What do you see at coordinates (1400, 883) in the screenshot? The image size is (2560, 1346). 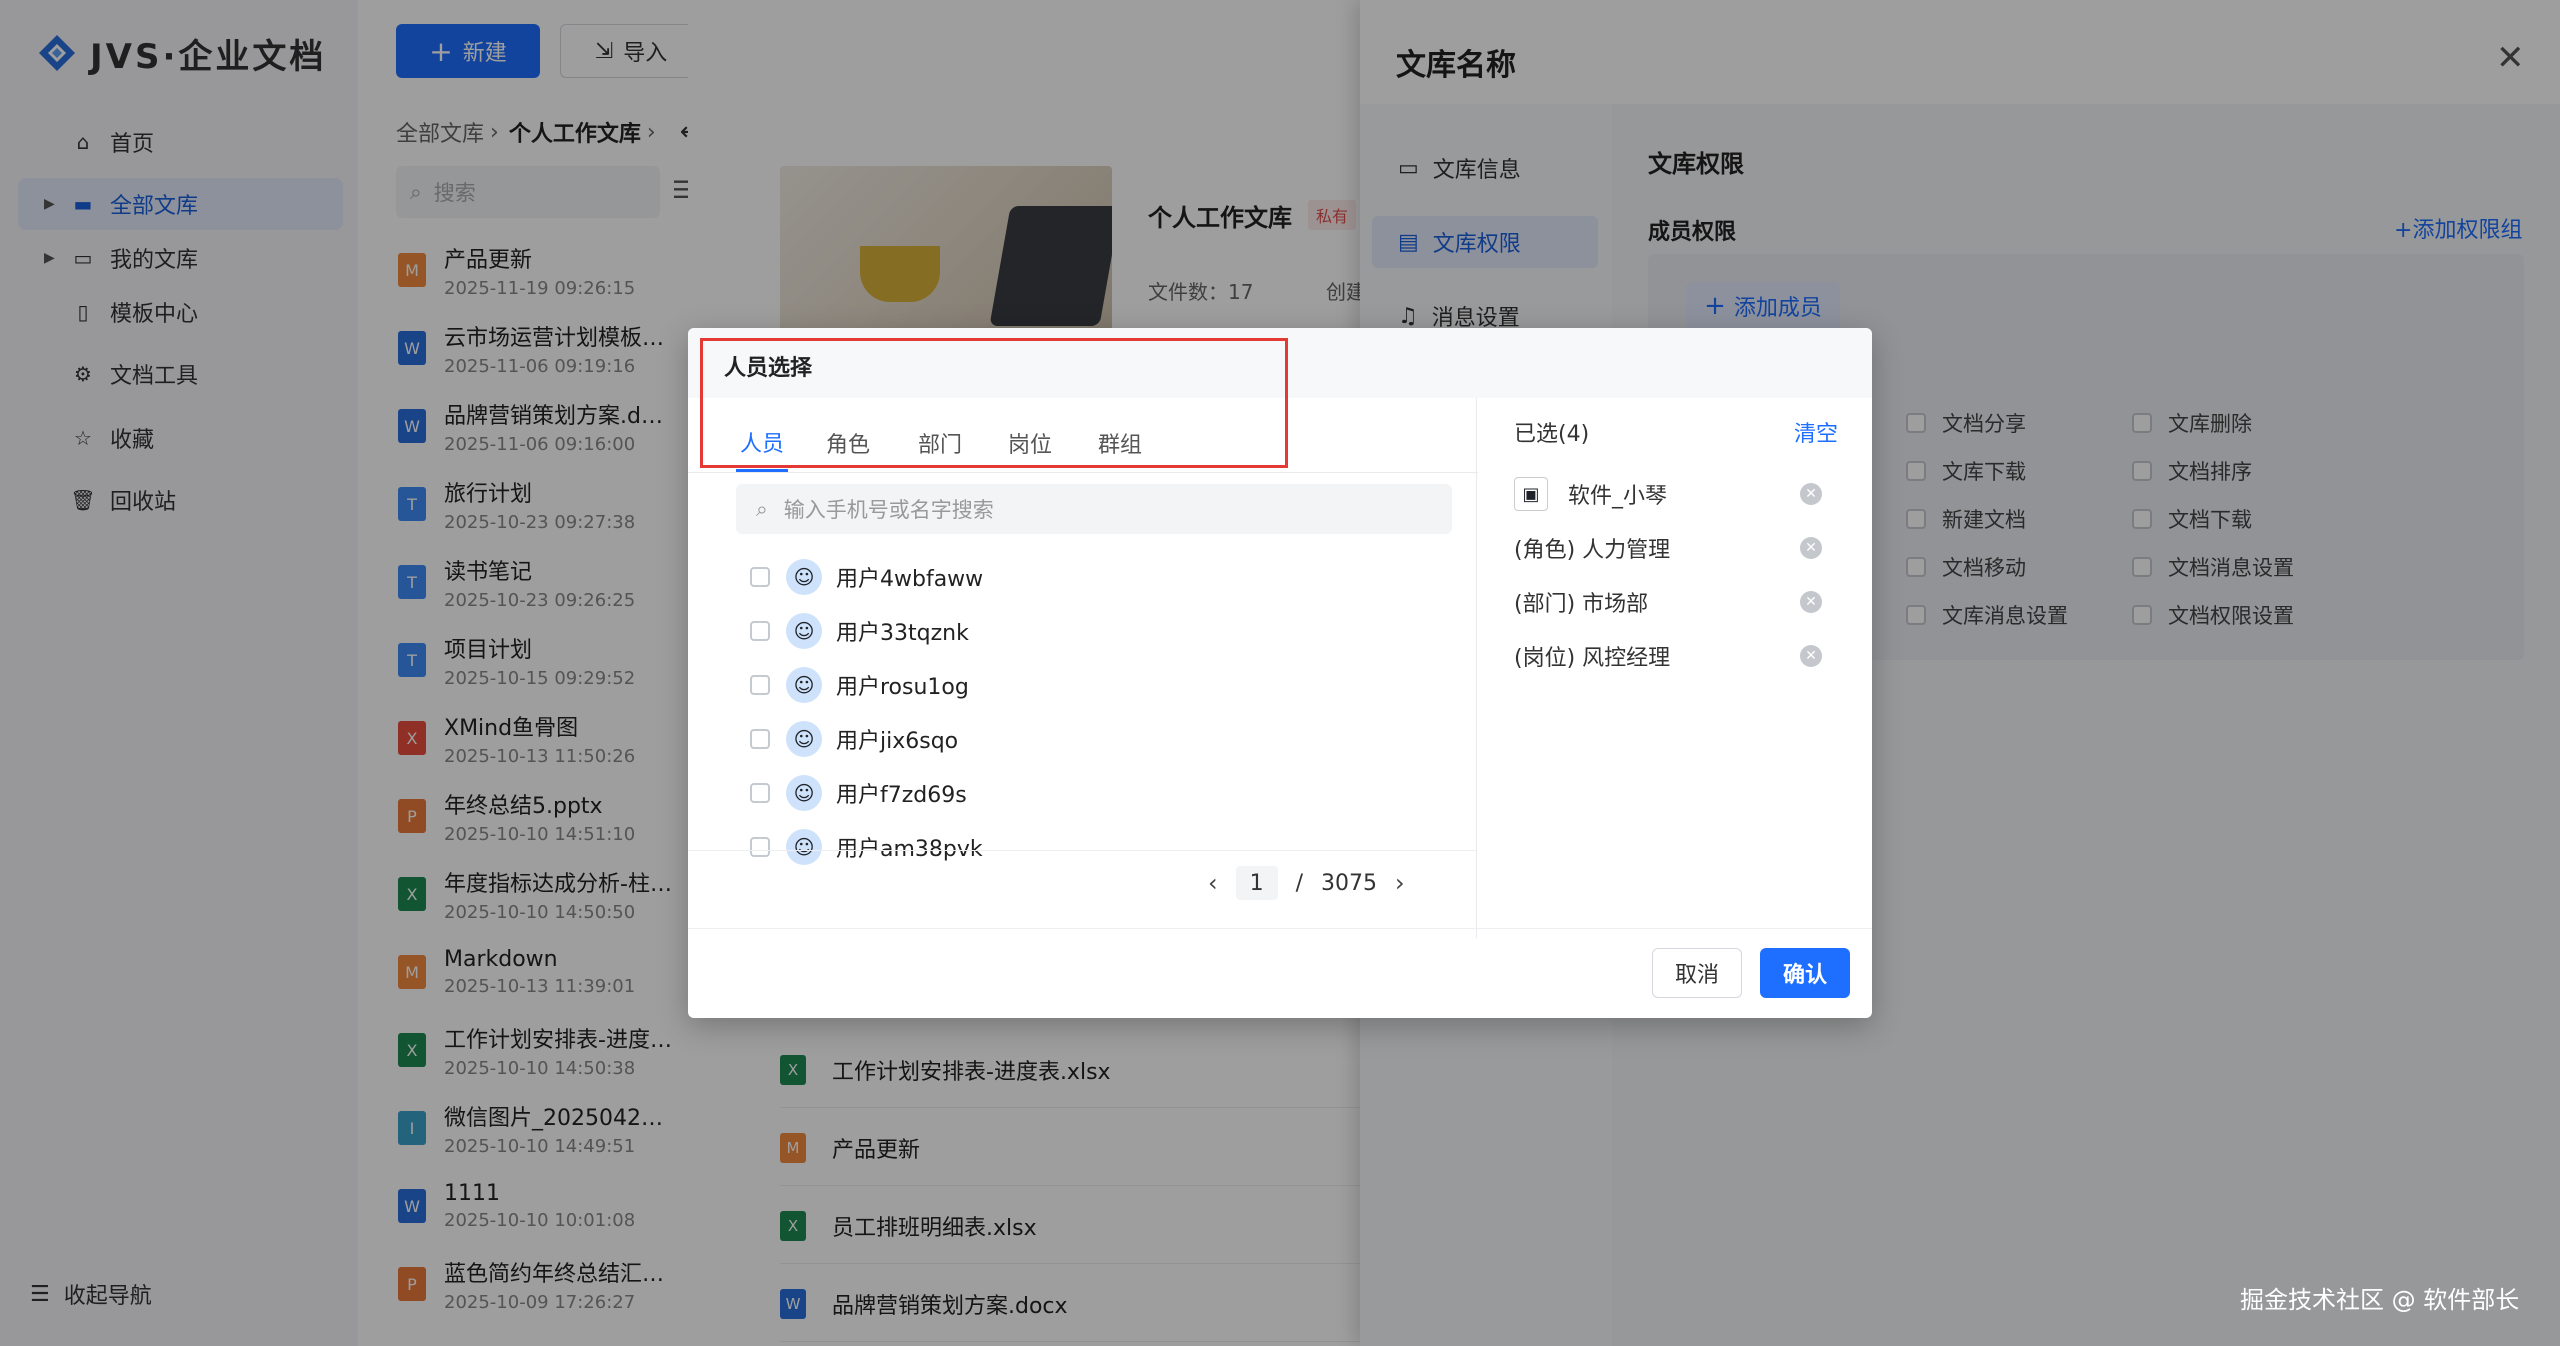 I see `next-page-icon: ›` at bounding box center [1400, 883].